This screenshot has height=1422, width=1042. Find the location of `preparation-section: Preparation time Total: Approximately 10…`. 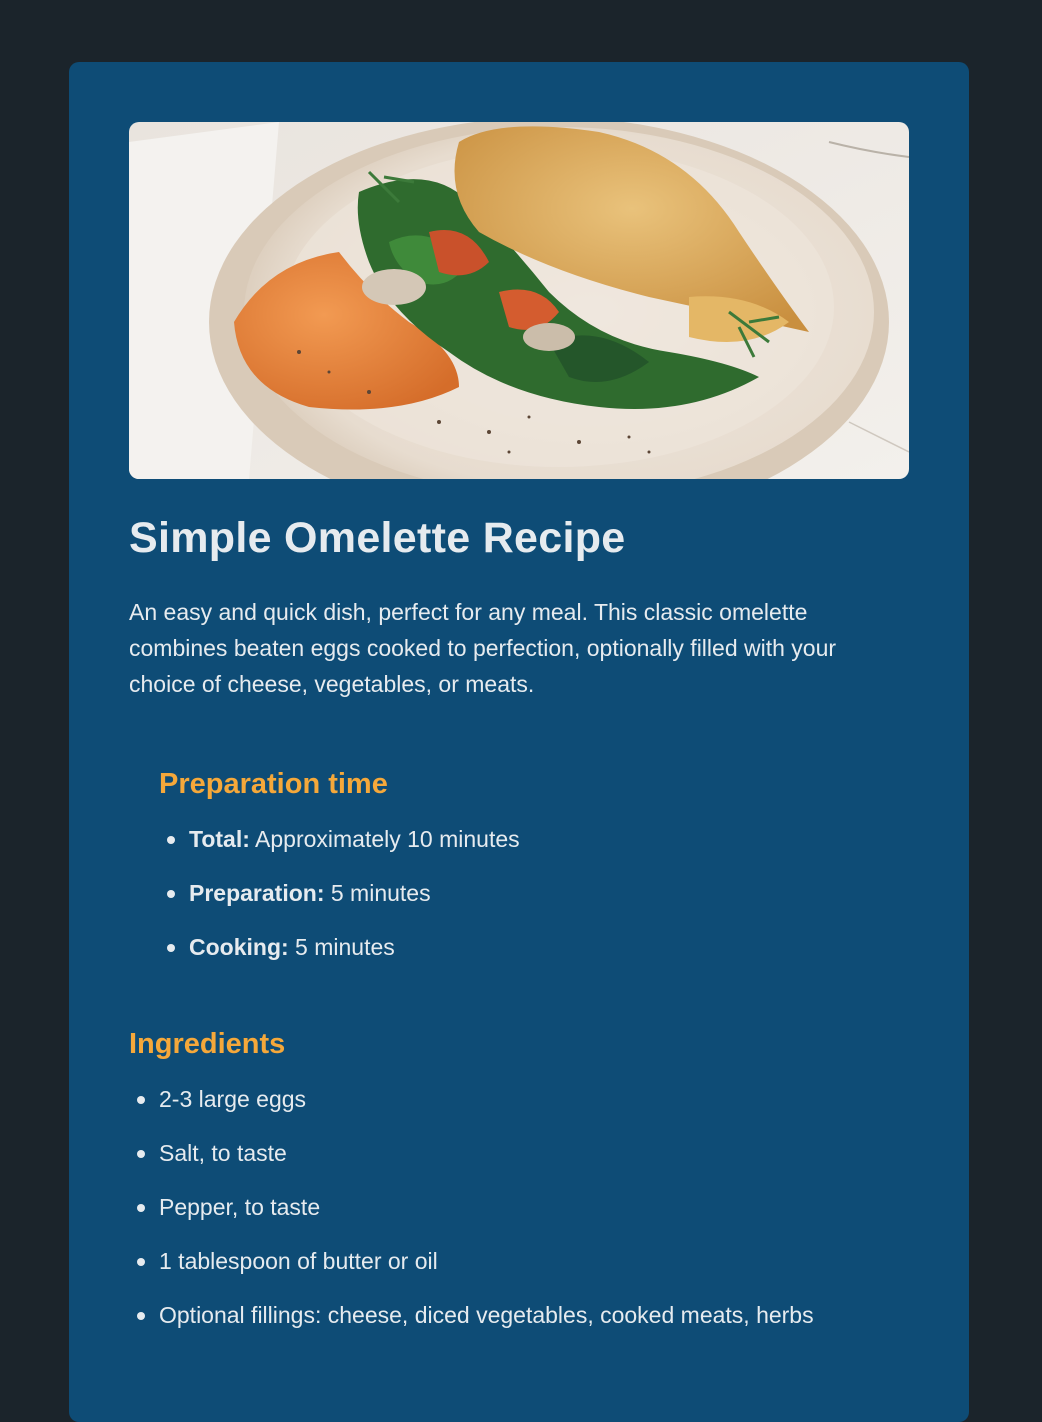

preparation-section: Preparation time Total: Approximately 10… is located at coordinates (519, 864).